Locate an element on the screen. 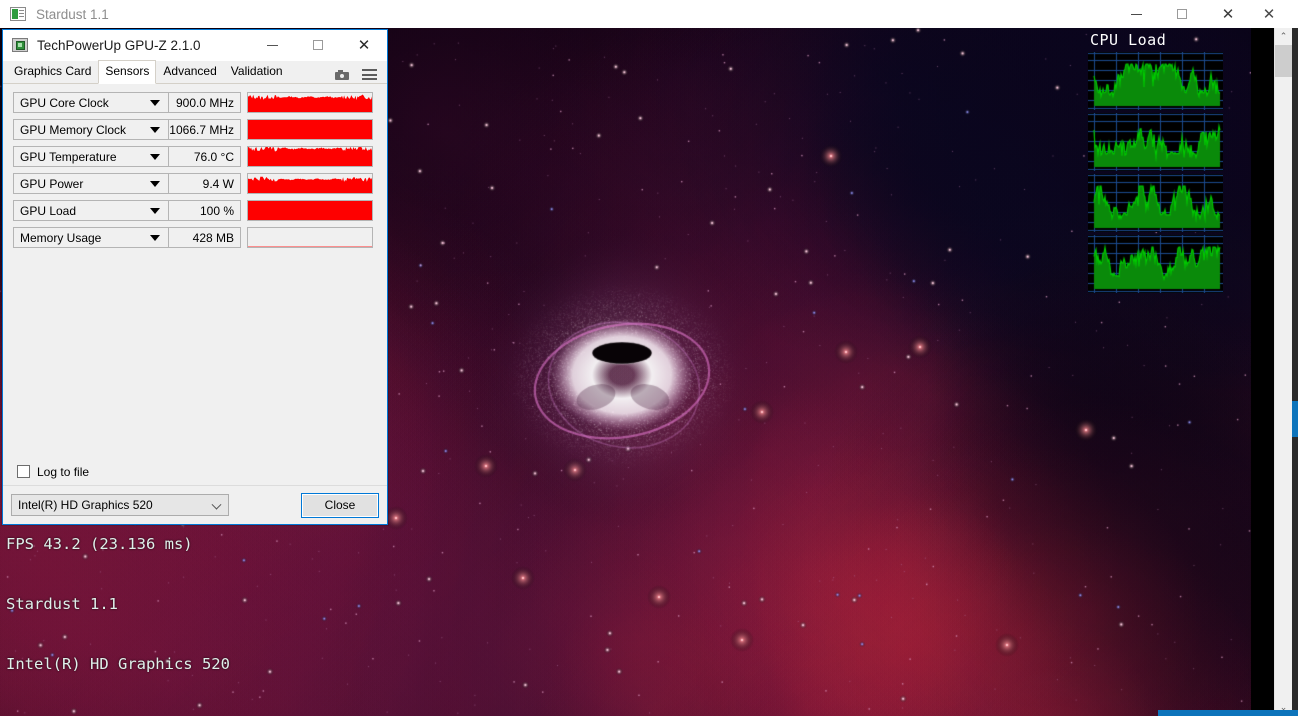 This screenshot has width=1298, height=716. sensor-name-label: GPU Memory Clock is located at coordinates (73, 129).